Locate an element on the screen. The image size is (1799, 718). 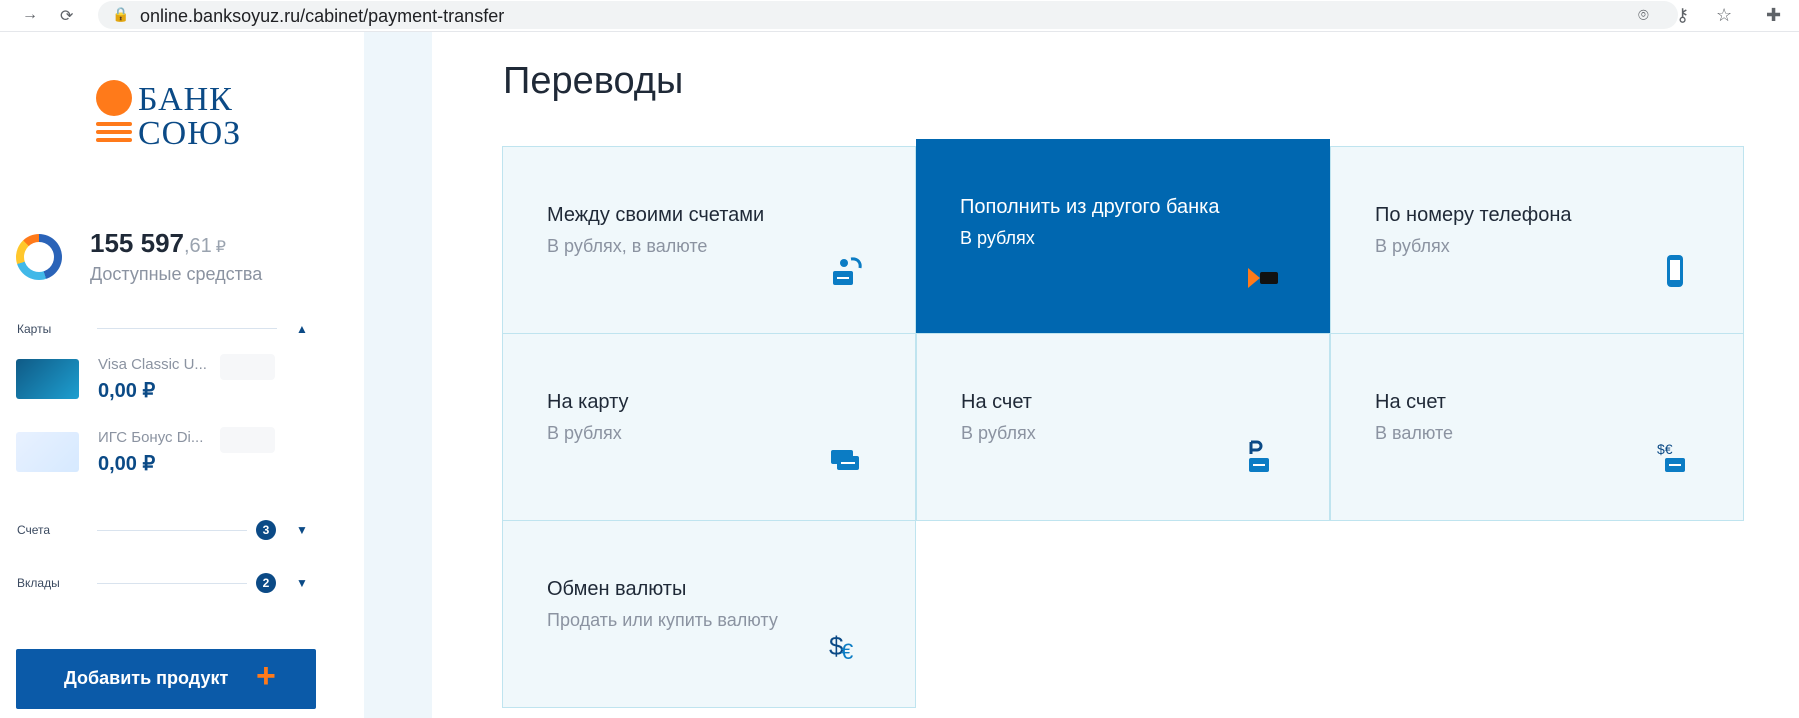
plus-icon: + is located at coordinates (266, 676).